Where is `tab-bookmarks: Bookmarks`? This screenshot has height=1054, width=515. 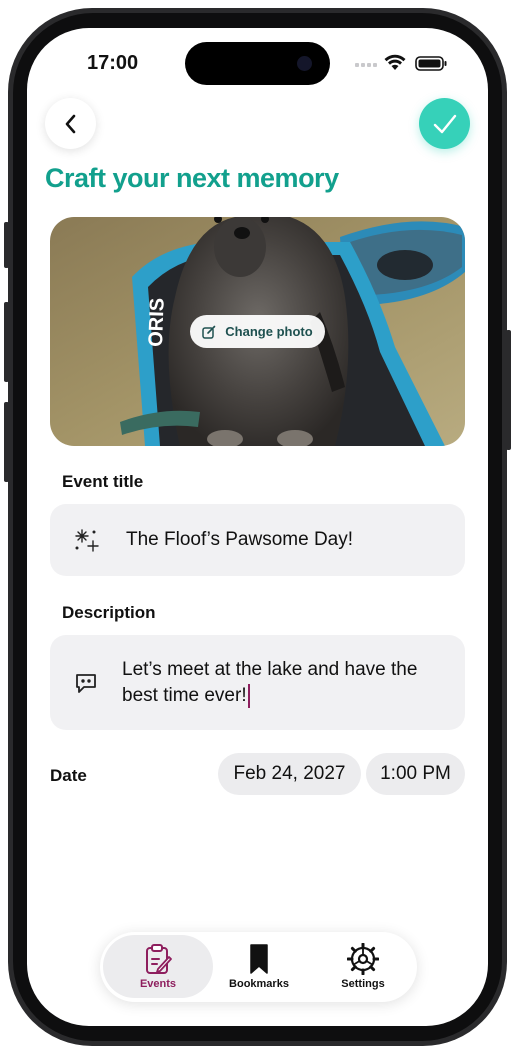 tab-bookmarks: Bookmarks is located at coordinates (259, 967).